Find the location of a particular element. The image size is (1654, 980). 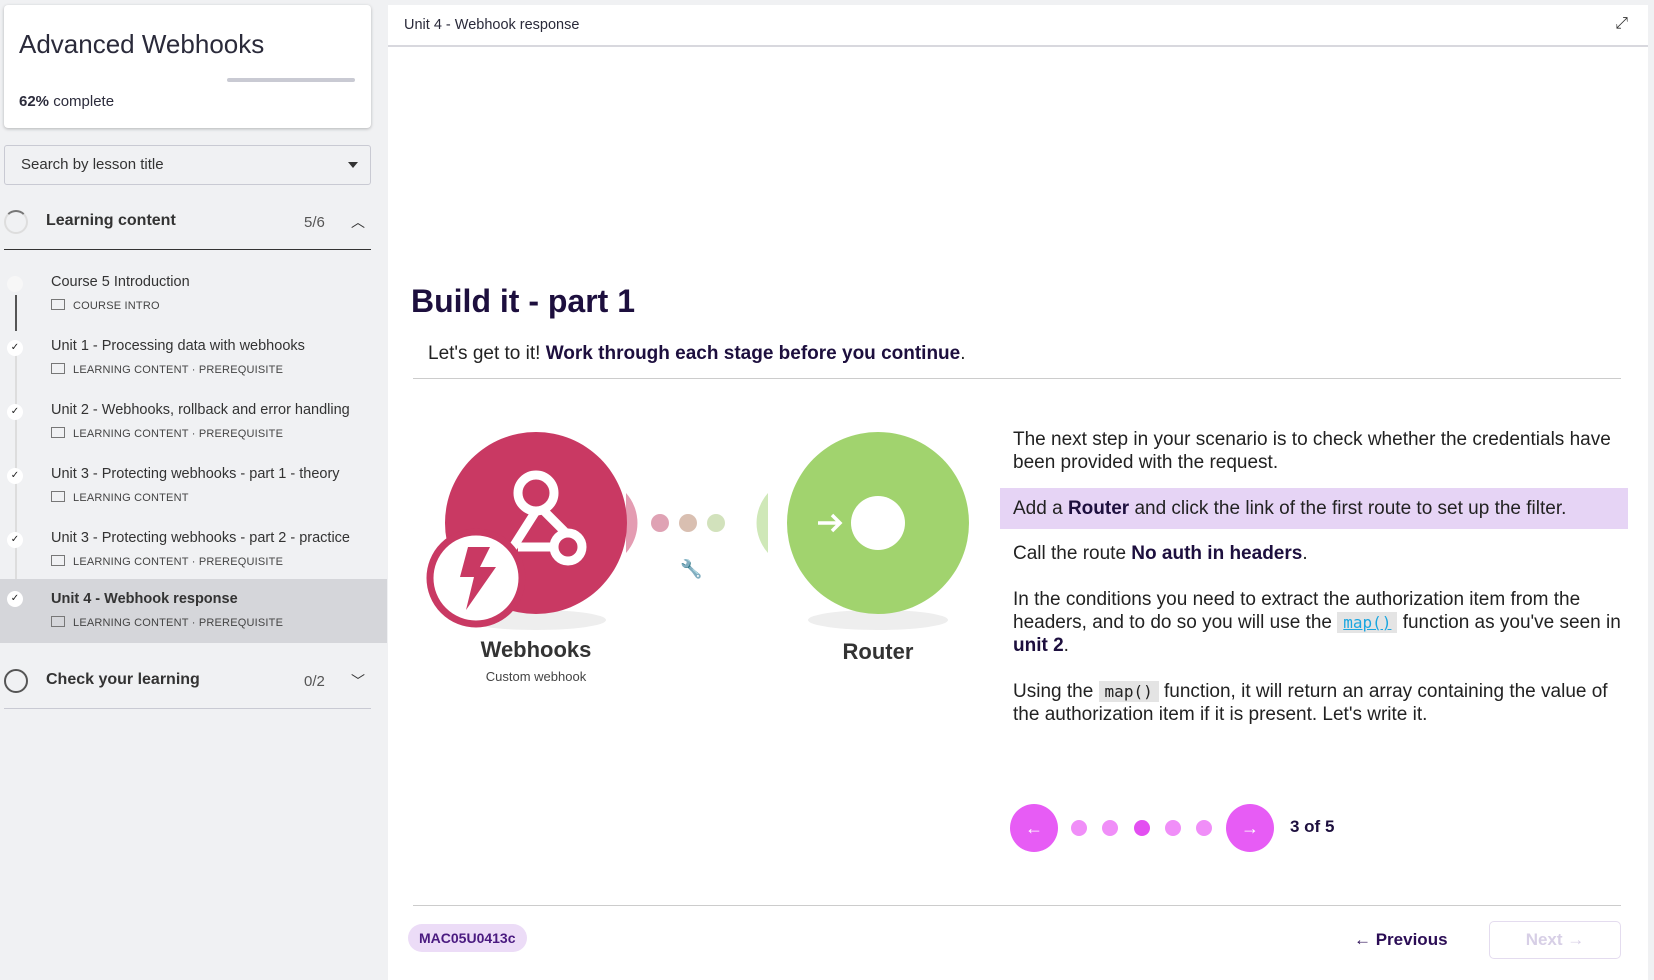

instruction-paragraph: Call the route No auth in headers. is located at coordinates (1160, 553).